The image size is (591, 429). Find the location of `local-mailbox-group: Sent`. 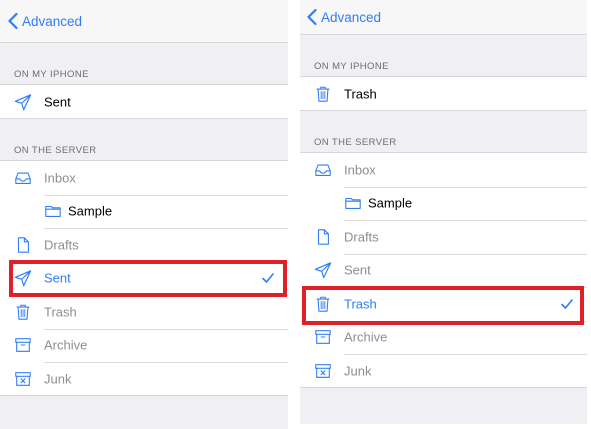

local-mailbox-group: Sent is located at coordinates (144, 101).